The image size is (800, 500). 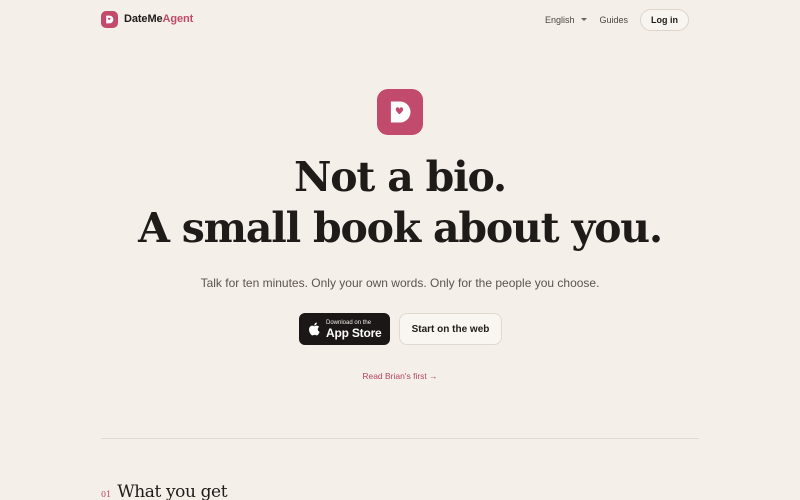 I want to click on brand-name: DateMeAgent, so click(x=159, y=19).